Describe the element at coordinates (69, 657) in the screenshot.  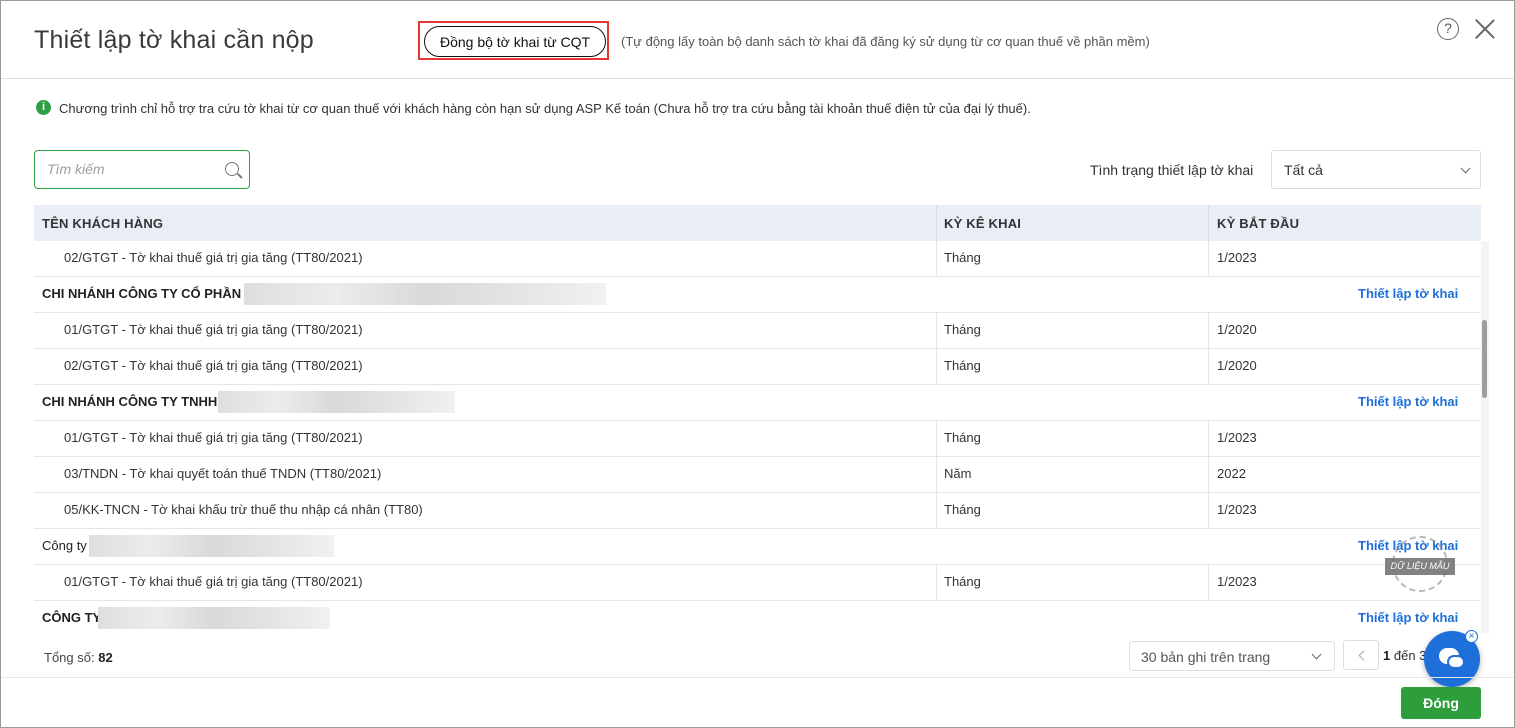
I see `total-label: Tổng số:` at that location.